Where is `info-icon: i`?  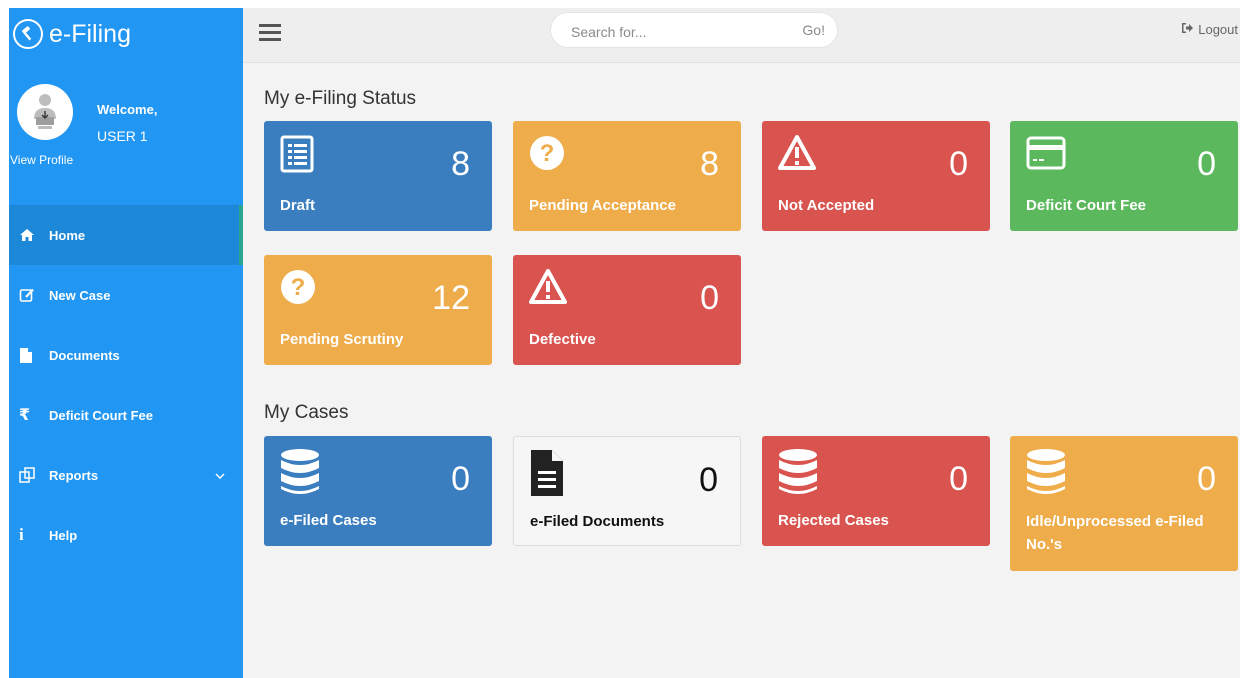
info-icon: i is located at coordinates (21, 534).